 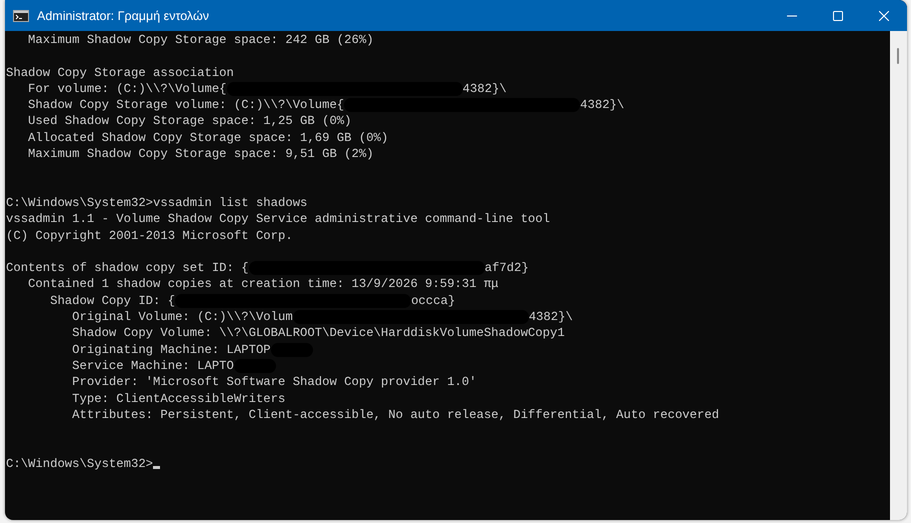 What do you see at coordinates (884, 15) in the screenshot?
I see `close-icon` at bounding box center [884, 15].